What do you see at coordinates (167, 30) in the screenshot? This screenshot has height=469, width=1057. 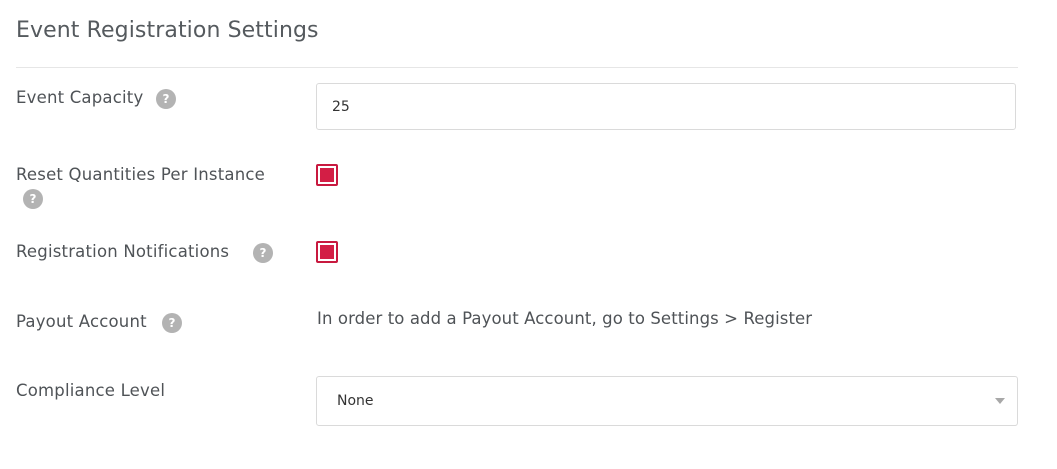 I see `page-title: Event Registration Settings` at bounding box center [167, 30].